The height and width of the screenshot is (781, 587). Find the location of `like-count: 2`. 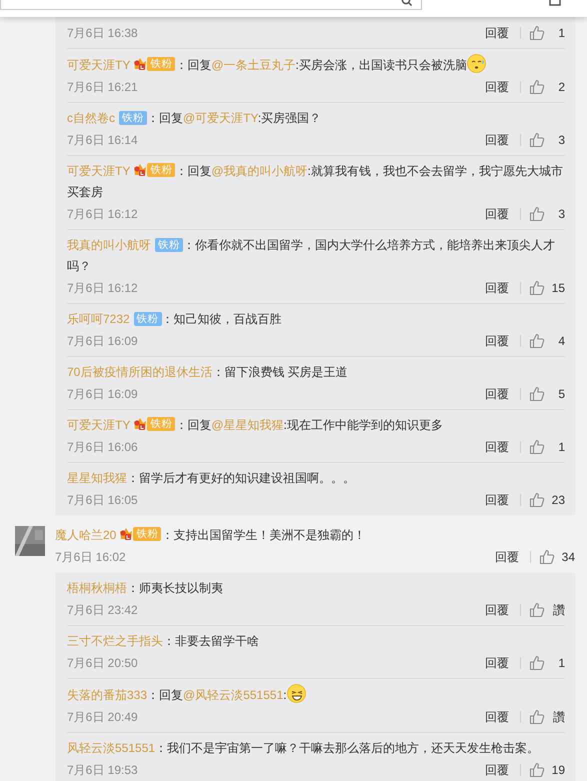

like-count: 2 is located at coordinates (561, 87).